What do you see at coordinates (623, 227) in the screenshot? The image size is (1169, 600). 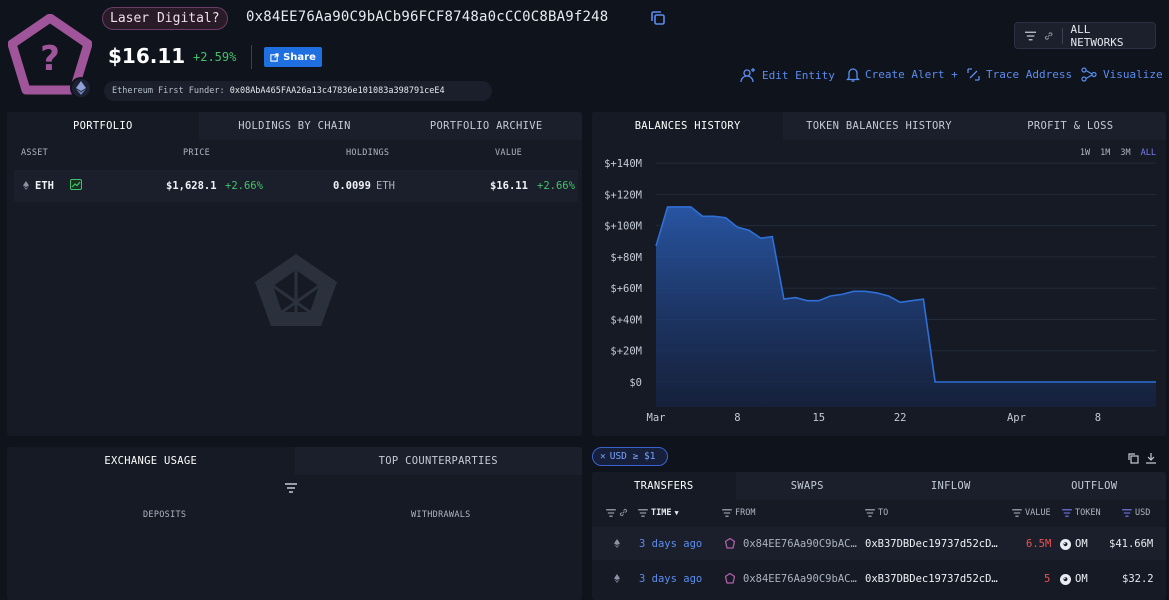 I see `y-tick-label: $+100M` at bounding box center [623, 227].